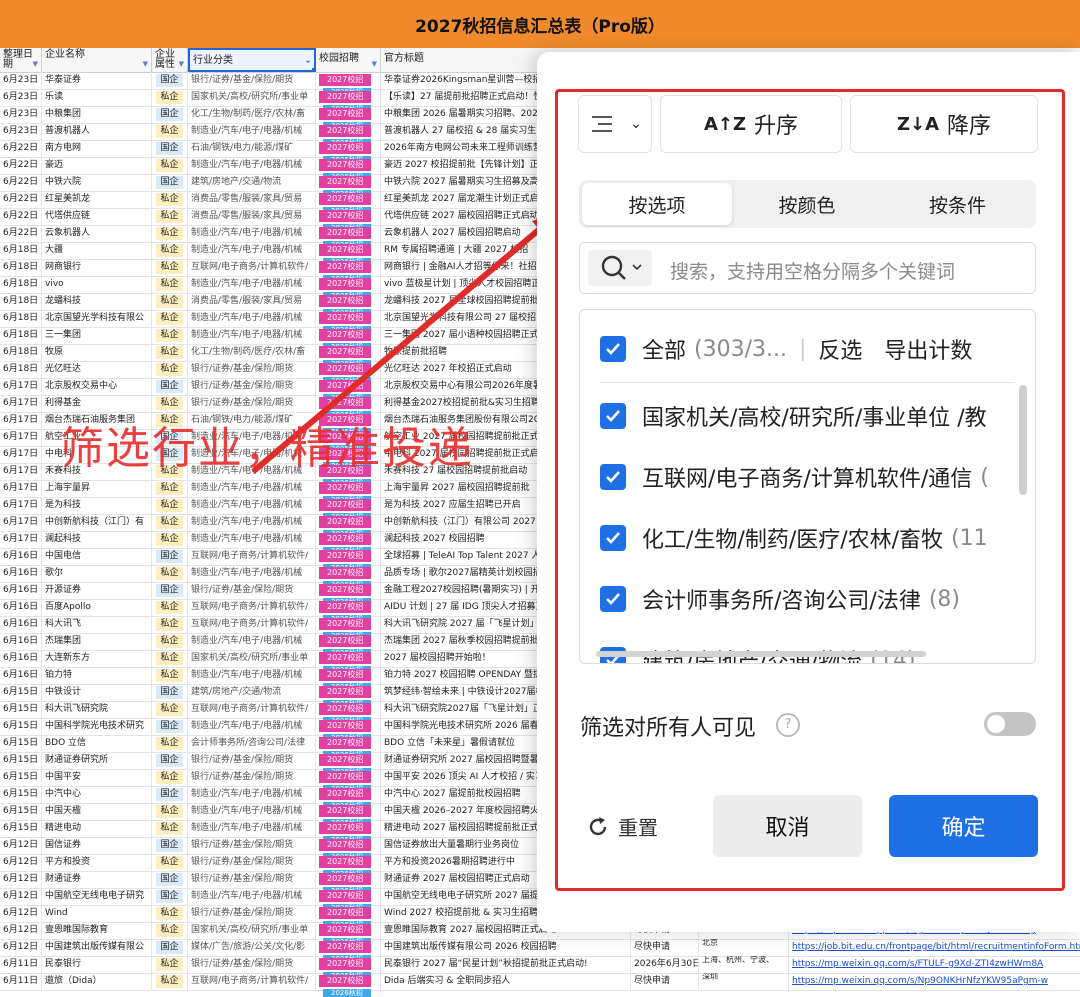  I want to click on search-icon, so click(621, 267).